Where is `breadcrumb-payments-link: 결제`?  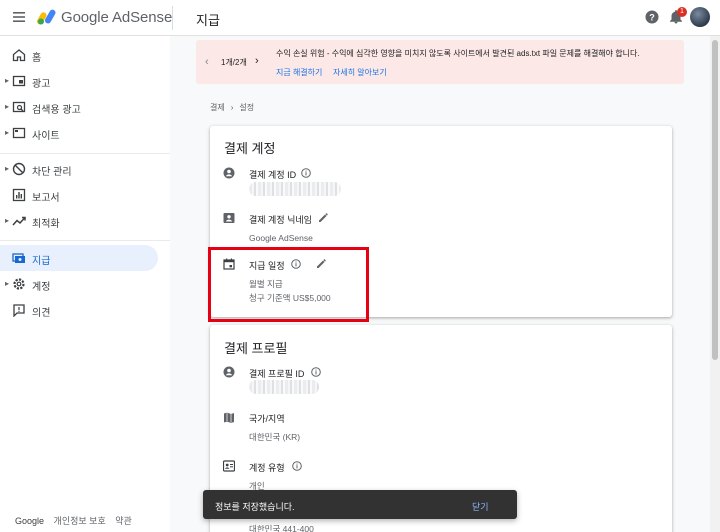
breadcrumb-payments-link: 결제 is located at coordinates (217, 107).